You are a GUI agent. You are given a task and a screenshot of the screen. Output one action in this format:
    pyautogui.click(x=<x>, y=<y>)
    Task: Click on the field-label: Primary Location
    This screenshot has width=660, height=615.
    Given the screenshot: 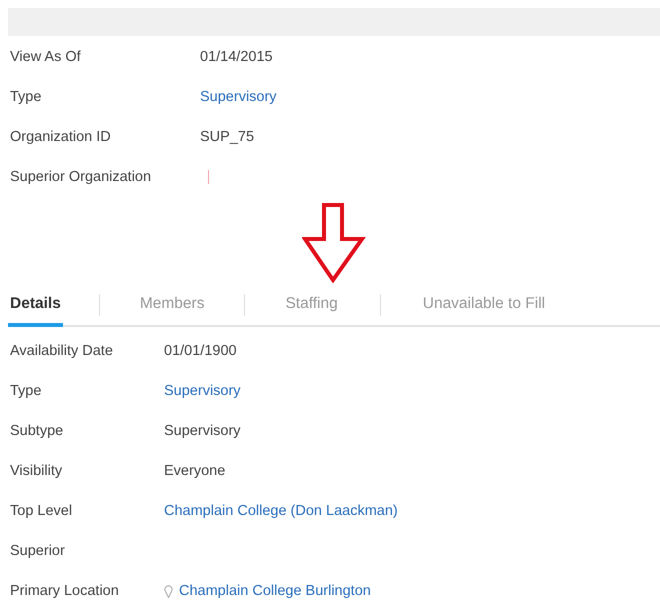 What is the action you would take?
    pyautogui.click(x=64, y=591)
    